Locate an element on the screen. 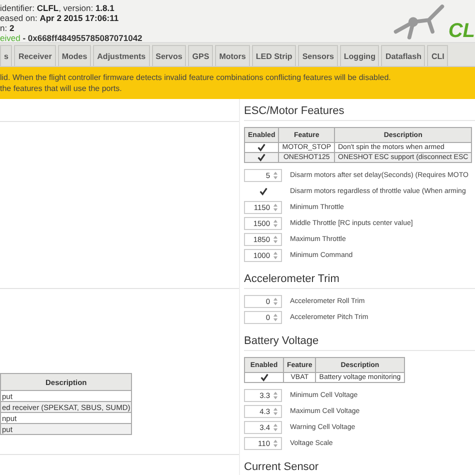  tab: GPS is located at coordinates (201, 55).